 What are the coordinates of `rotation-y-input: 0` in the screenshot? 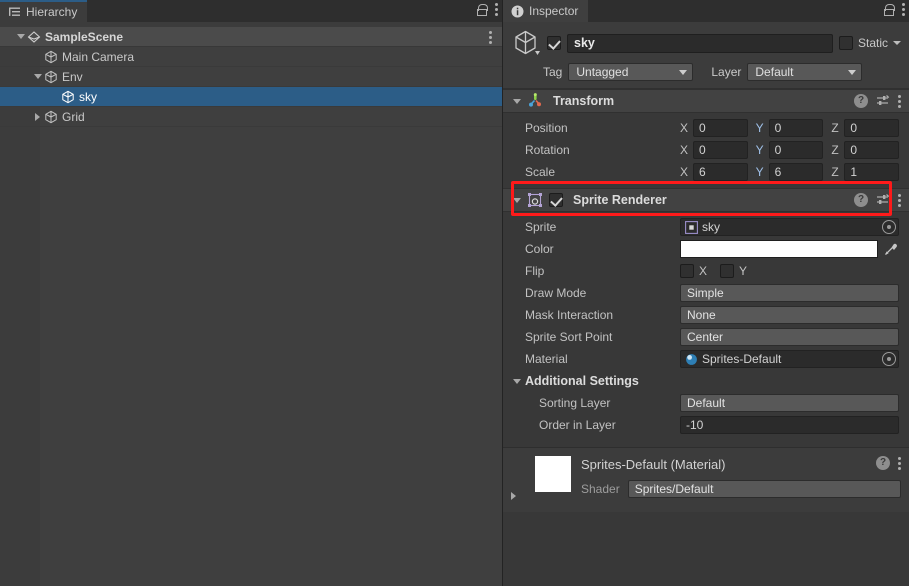 It's located at (796, 150).